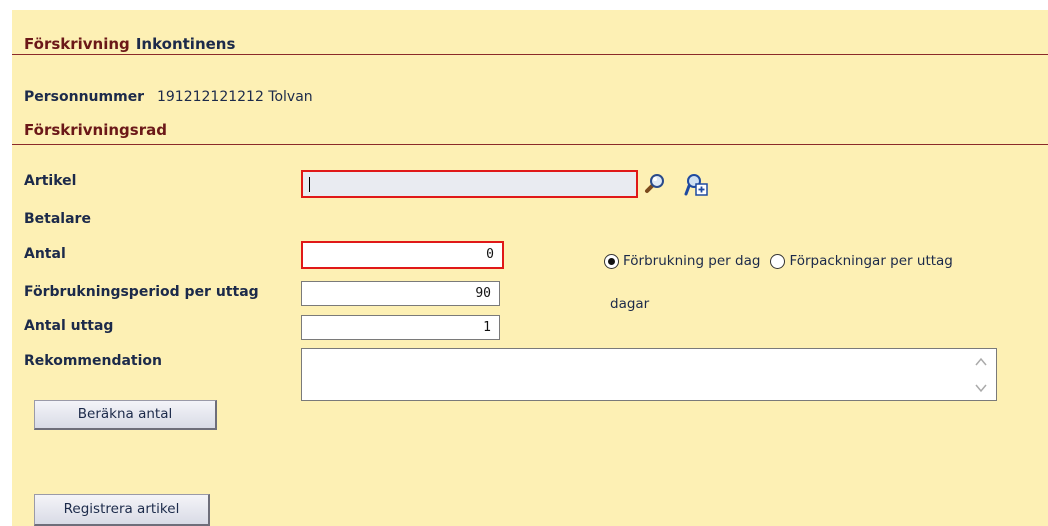 The image size is (1048, 526). Describe the element at coordinates (400, 293) in the screenshot. I see `period-input: 90` at that location.